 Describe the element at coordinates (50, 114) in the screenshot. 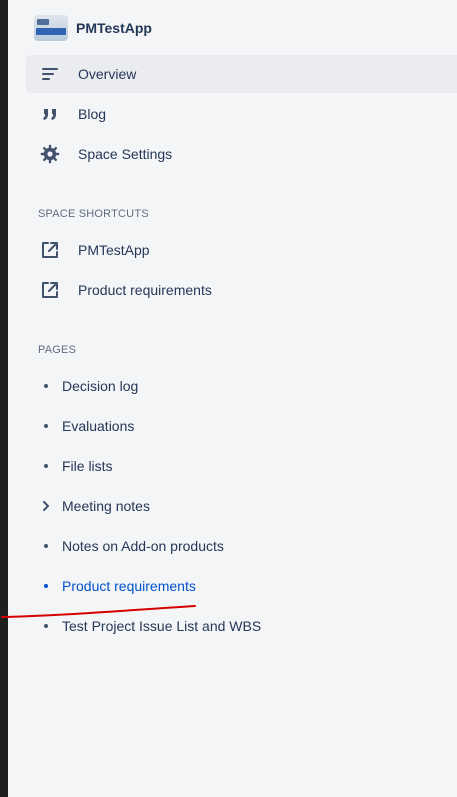

I see `quote-icon` at that location.